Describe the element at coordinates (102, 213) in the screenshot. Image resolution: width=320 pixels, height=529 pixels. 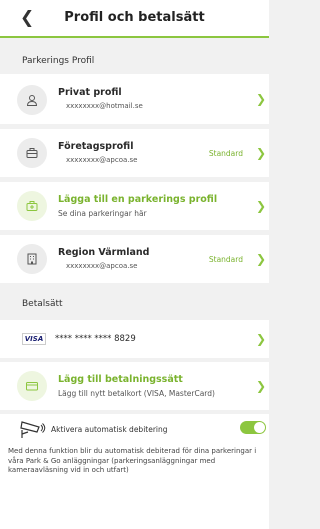
I see `add-profile-subtitle: Se dina parkeringar här` at that location.